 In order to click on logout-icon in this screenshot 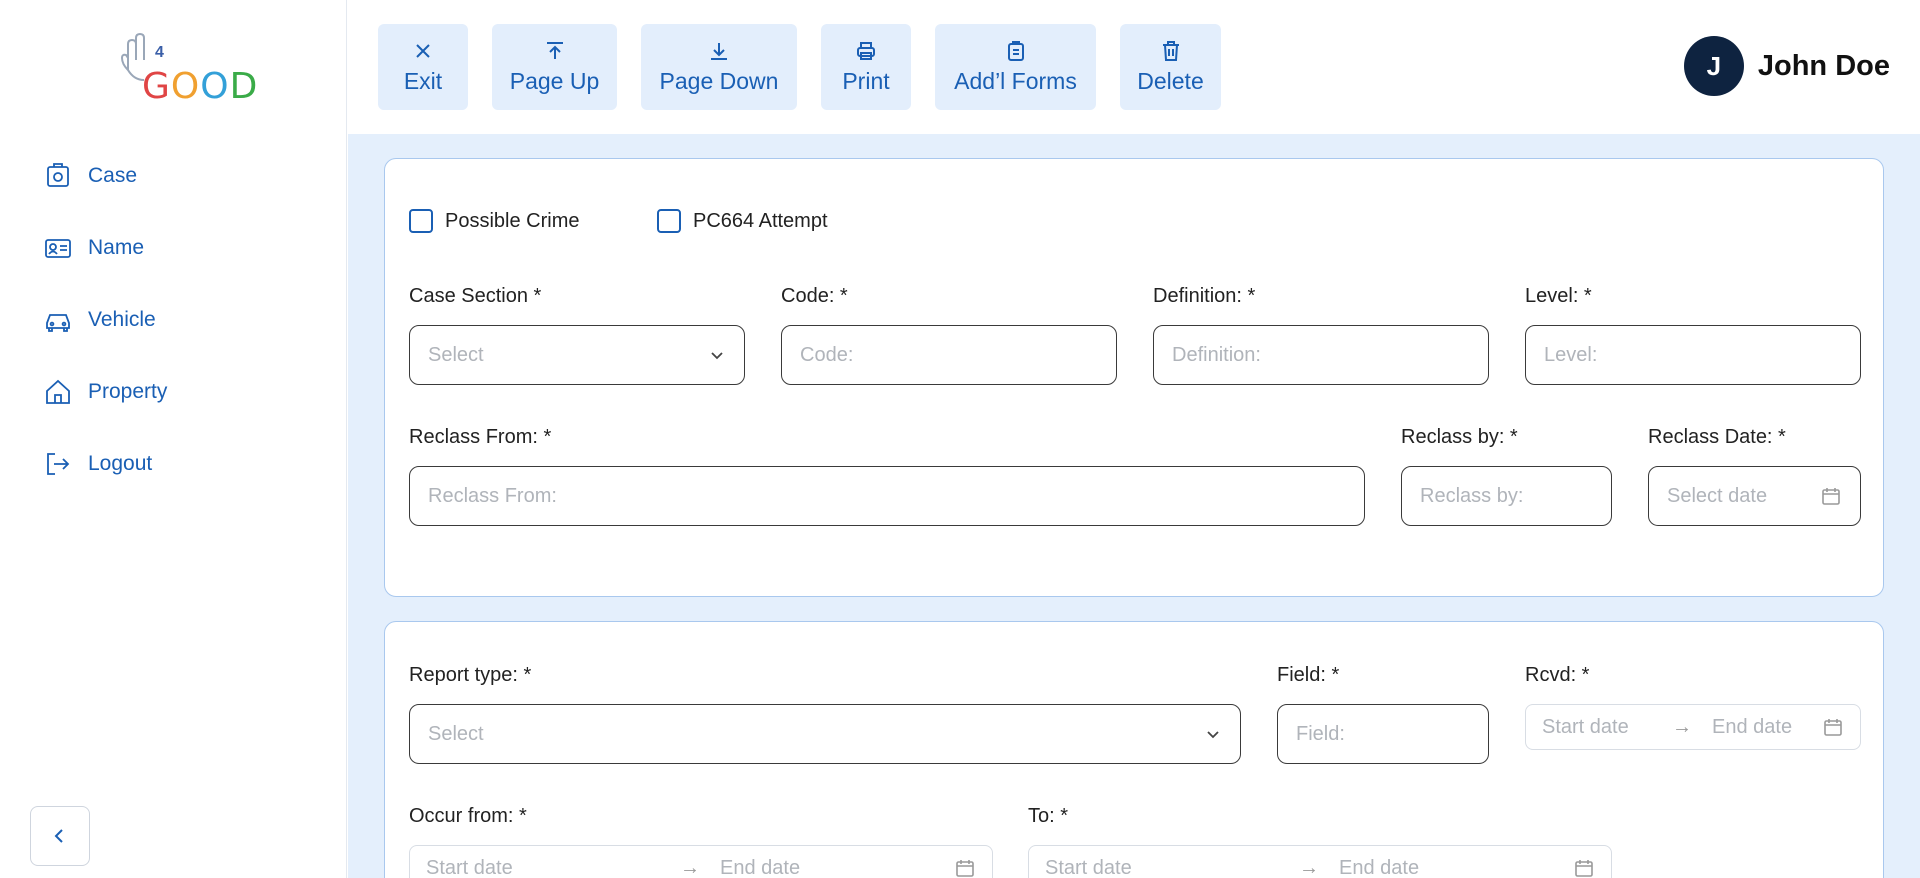, I will do `click(58, 464)`.